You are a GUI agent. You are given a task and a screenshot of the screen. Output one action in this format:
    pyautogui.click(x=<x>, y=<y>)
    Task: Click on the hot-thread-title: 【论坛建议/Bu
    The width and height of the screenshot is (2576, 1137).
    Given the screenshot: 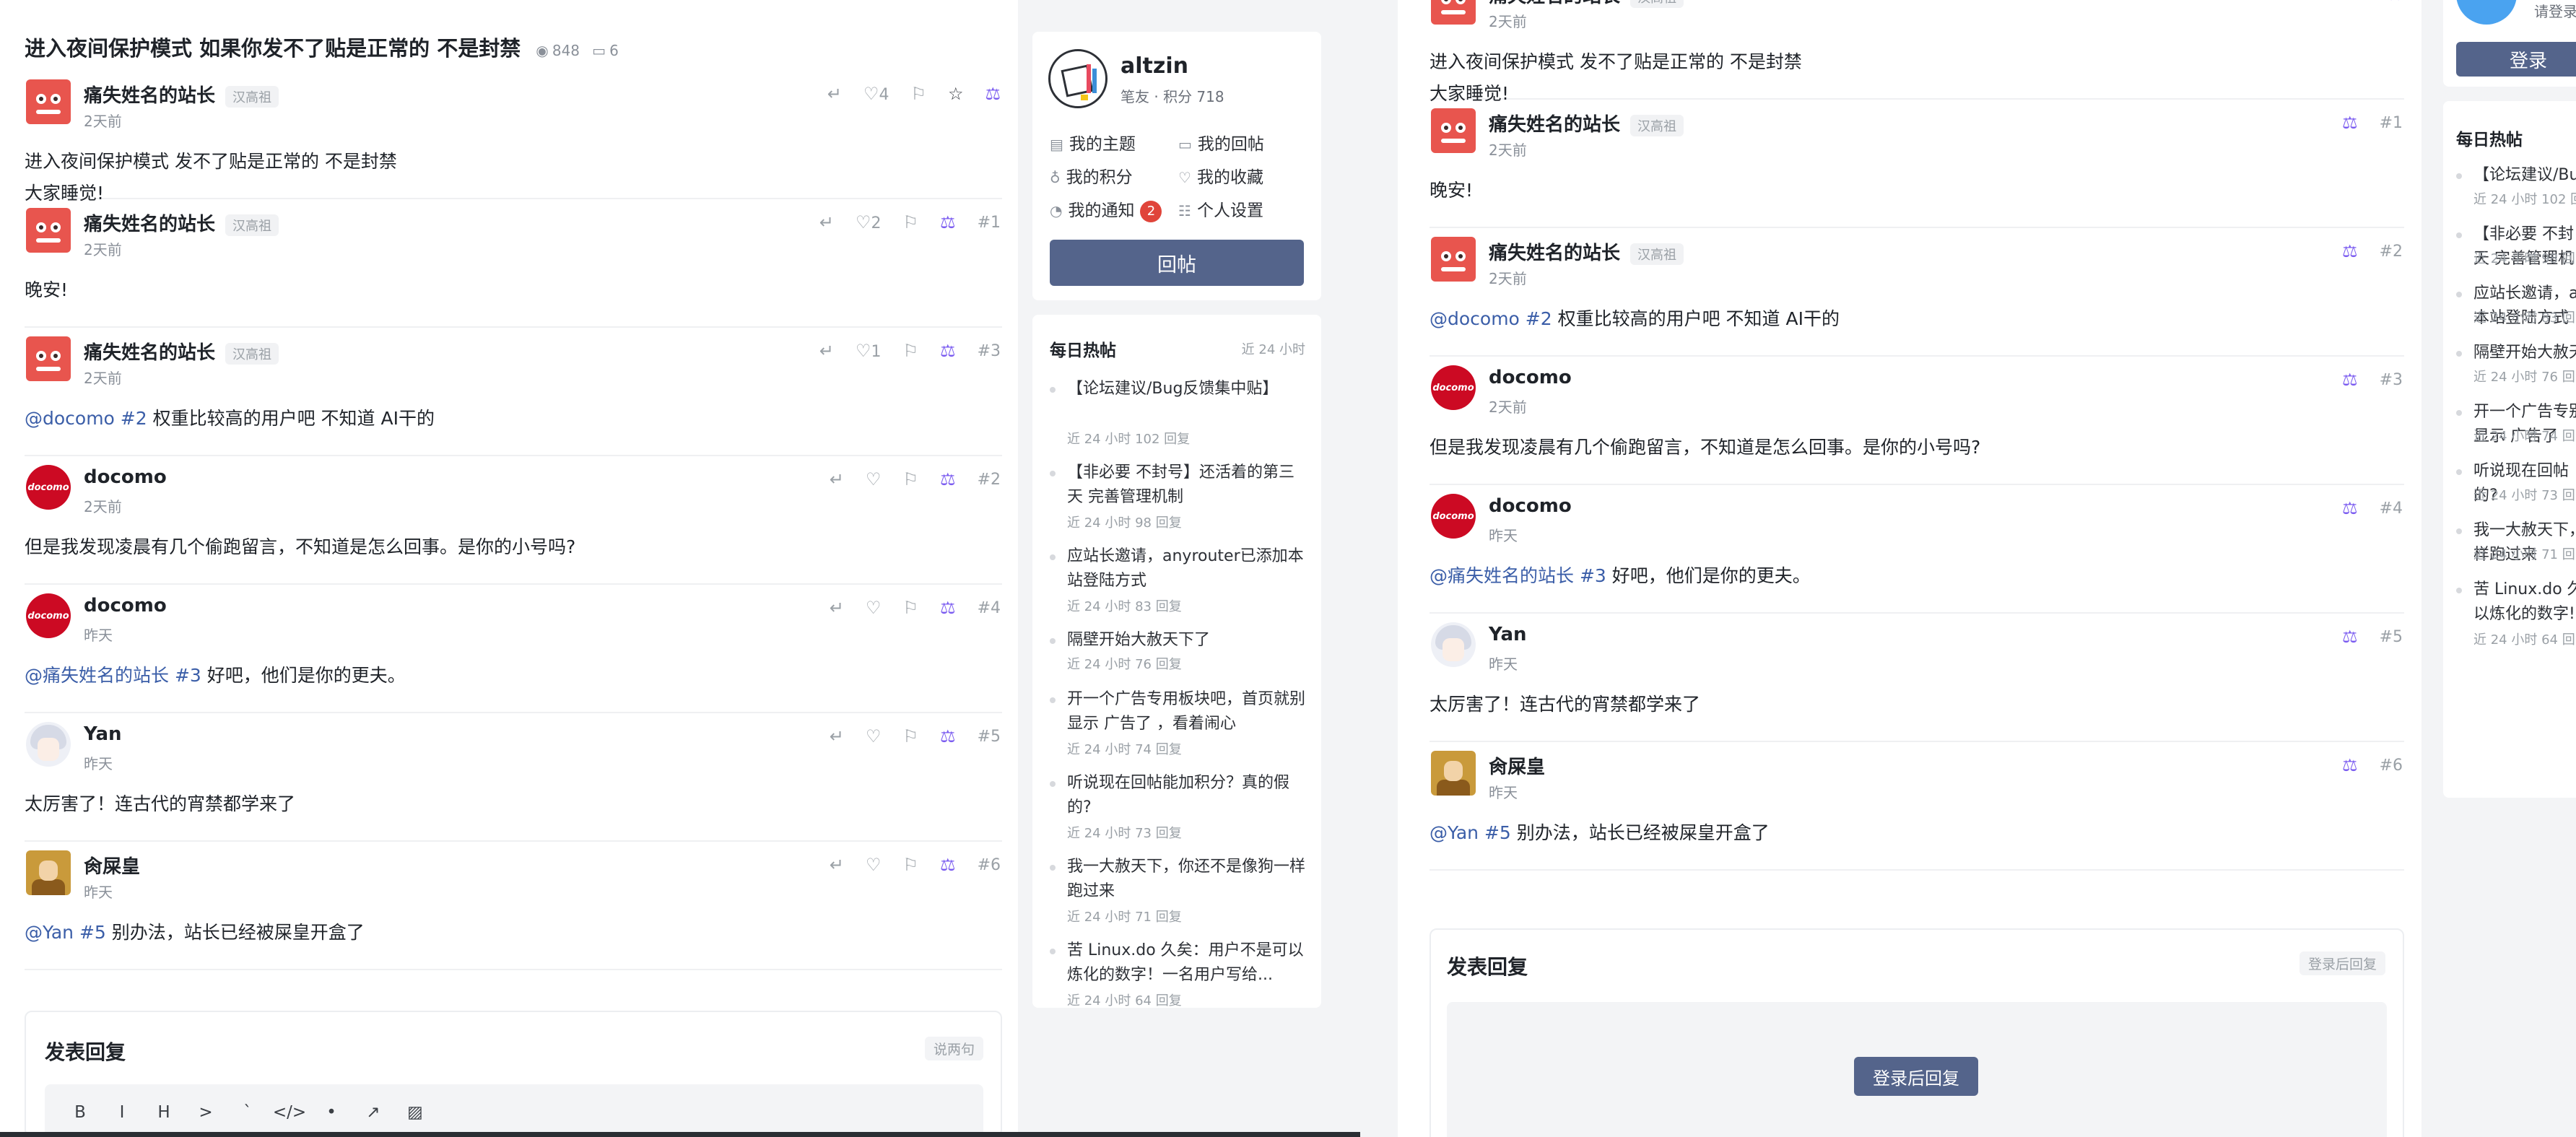 What is the action you would take?
    pyautogui.click(x=2524, y=176)
    